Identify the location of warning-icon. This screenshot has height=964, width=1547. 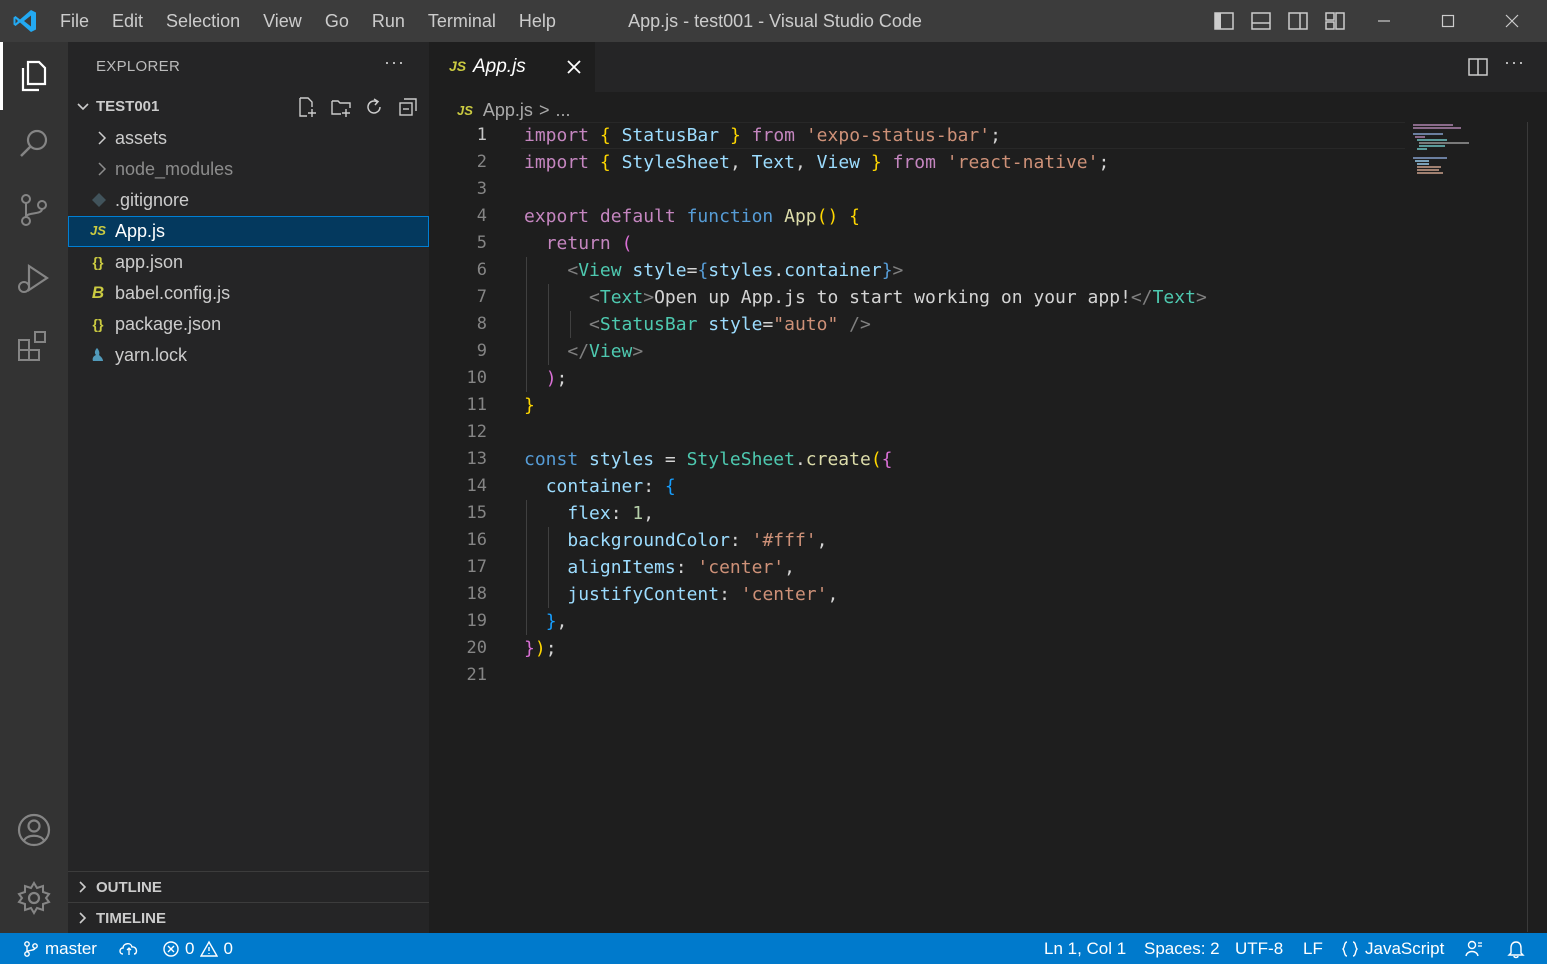
(209, 948).